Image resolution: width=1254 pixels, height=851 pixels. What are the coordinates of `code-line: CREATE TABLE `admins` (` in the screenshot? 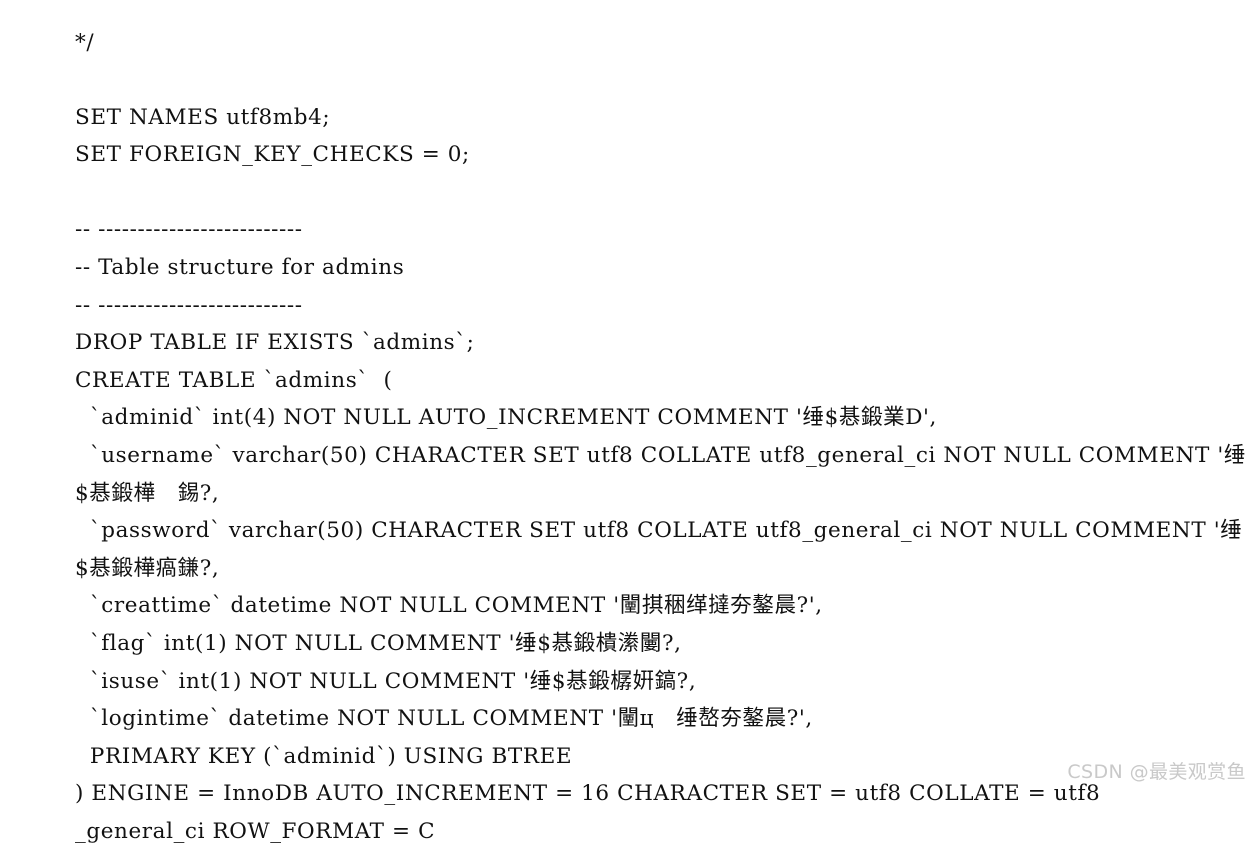 It's located at (234, 380).